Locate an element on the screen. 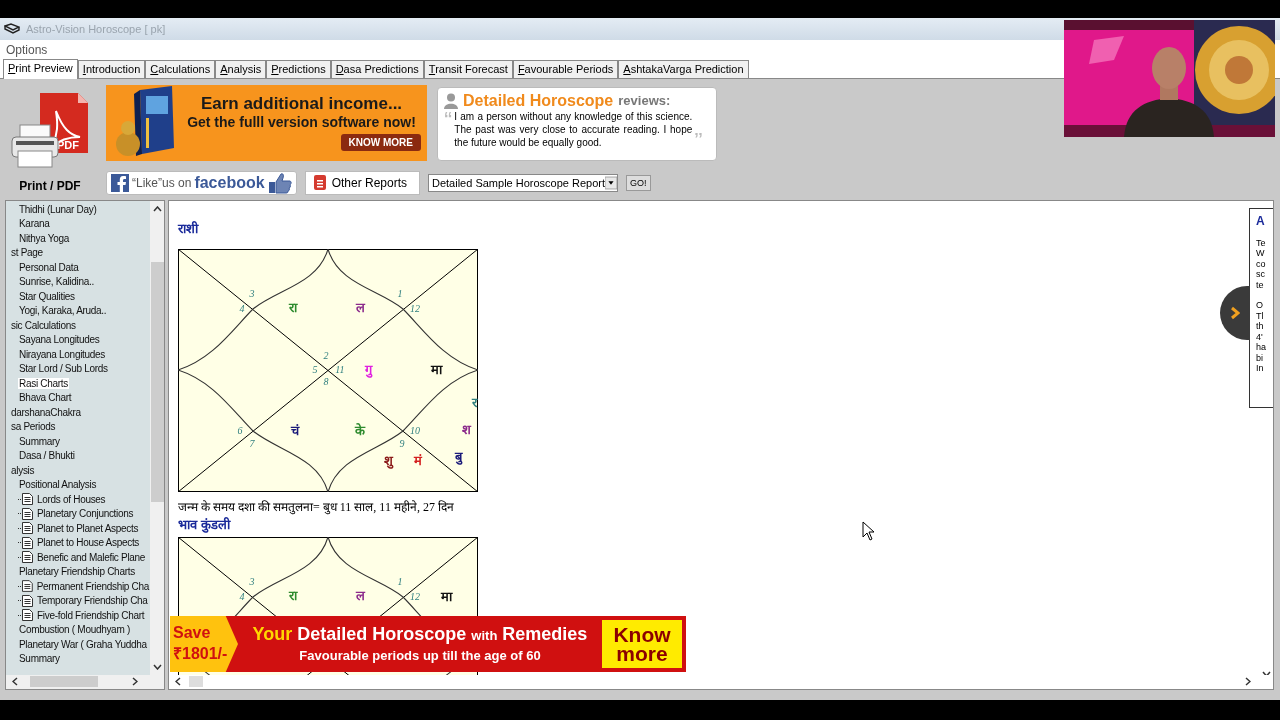  planet-label: र is located at coordinates (474, 402).